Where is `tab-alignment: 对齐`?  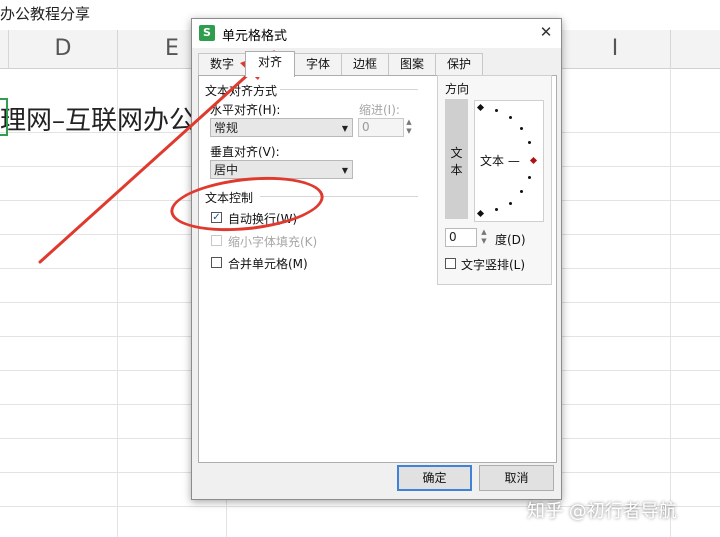 tab-alignment: 对齐 is located at coordinates (270, 64).